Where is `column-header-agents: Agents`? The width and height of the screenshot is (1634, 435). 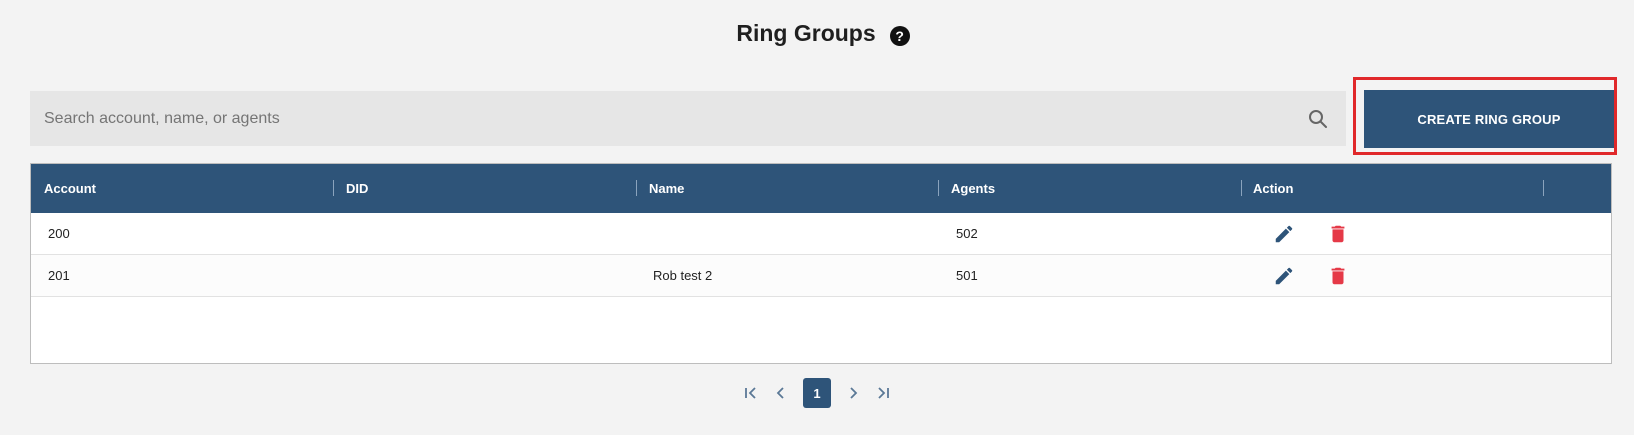
column-header-agents: Agents is located at coordinates (973, 188).